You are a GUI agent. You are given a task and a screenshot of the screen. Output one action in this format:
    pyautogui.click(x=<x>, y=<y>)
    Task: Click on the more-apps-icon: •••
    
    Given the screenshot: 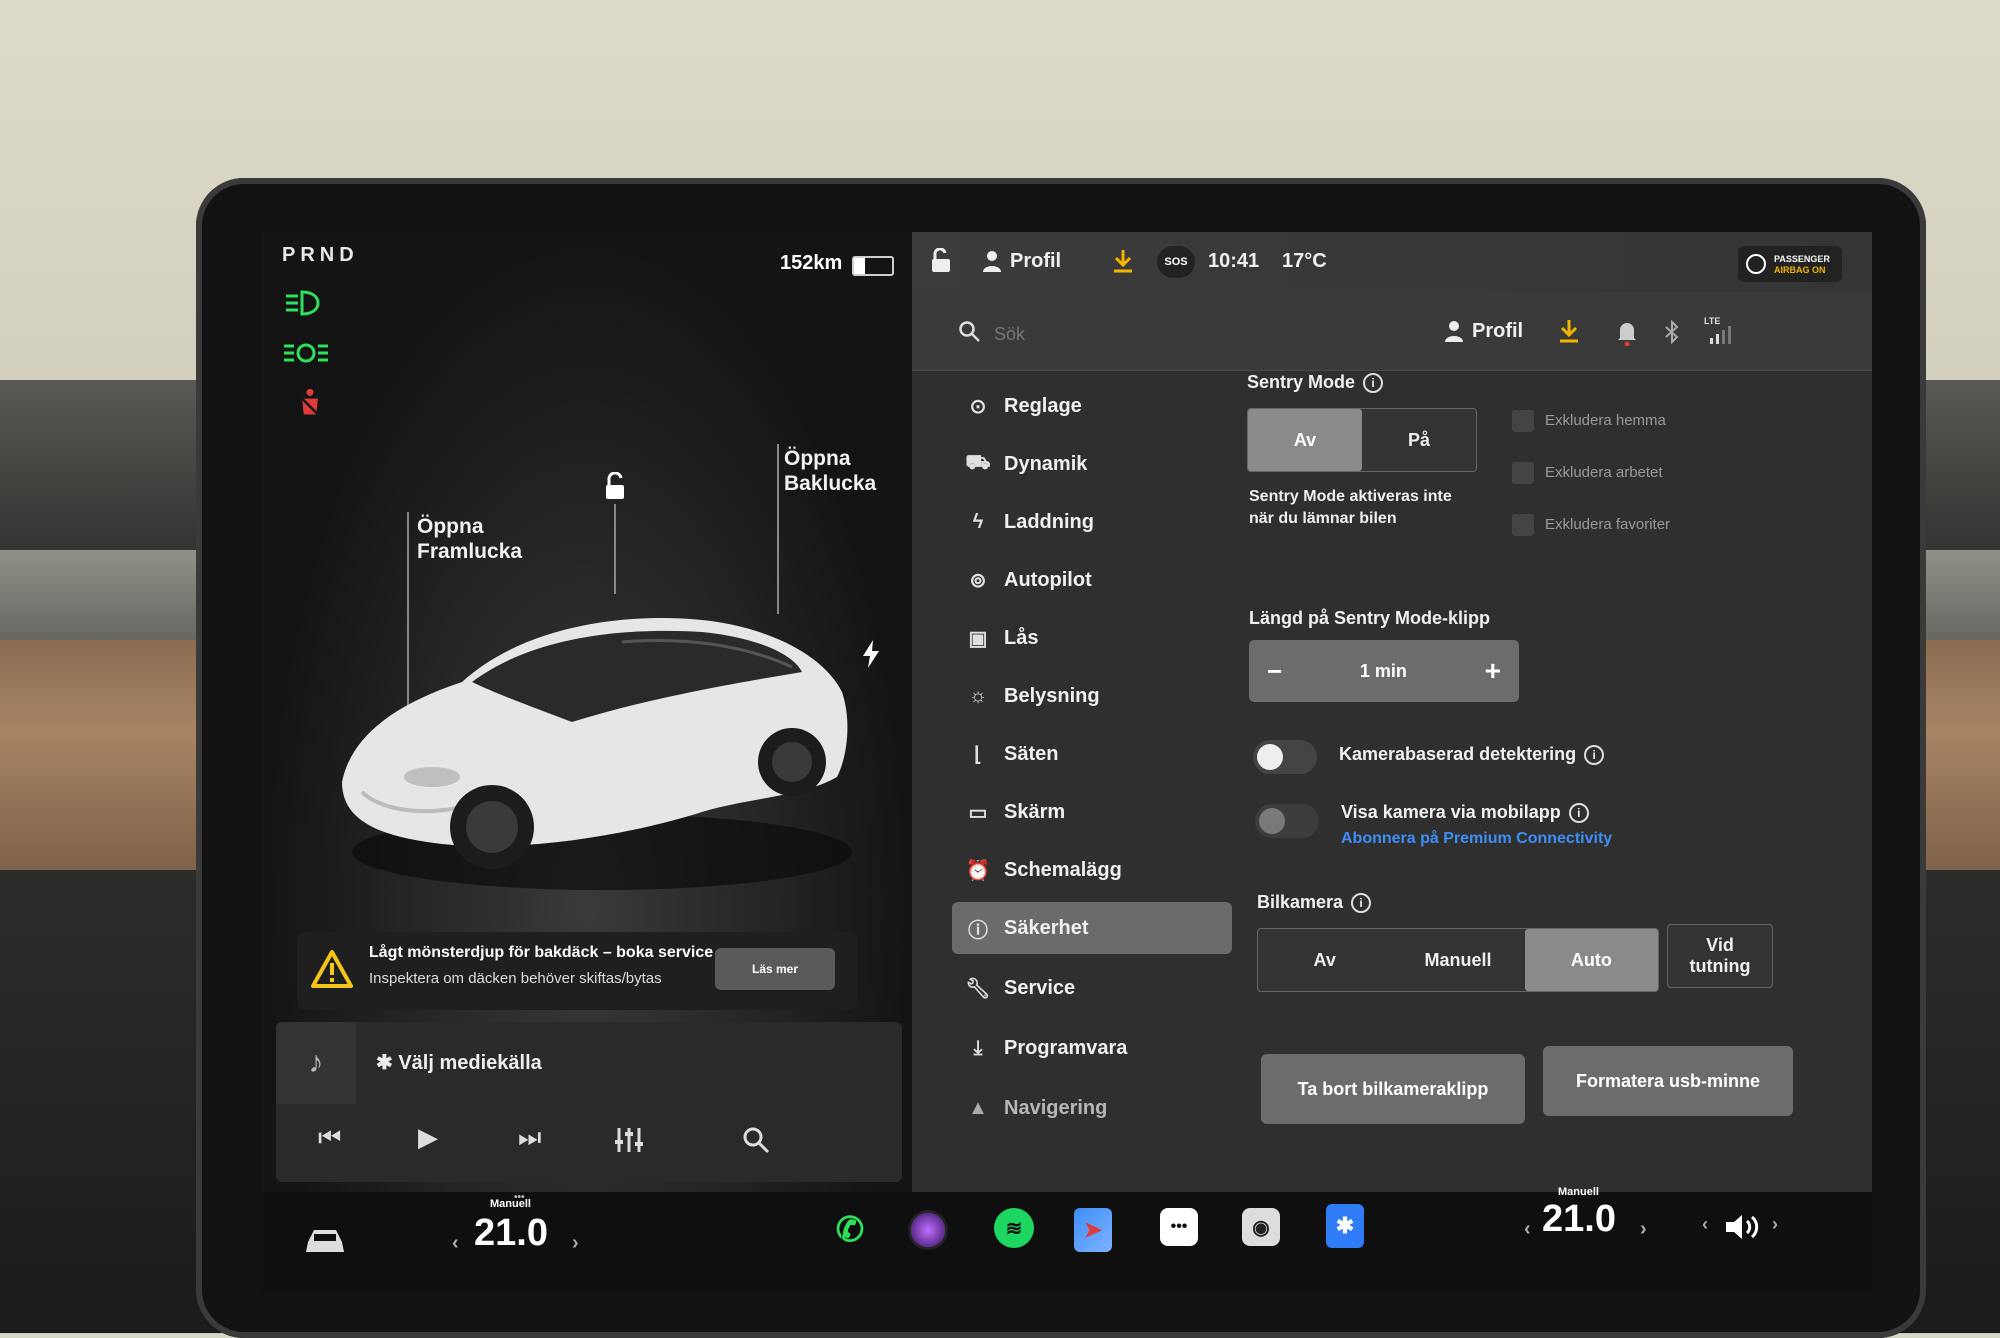 What is the action you would take?
    pyautogui.click(x=1179, y=1227)
    